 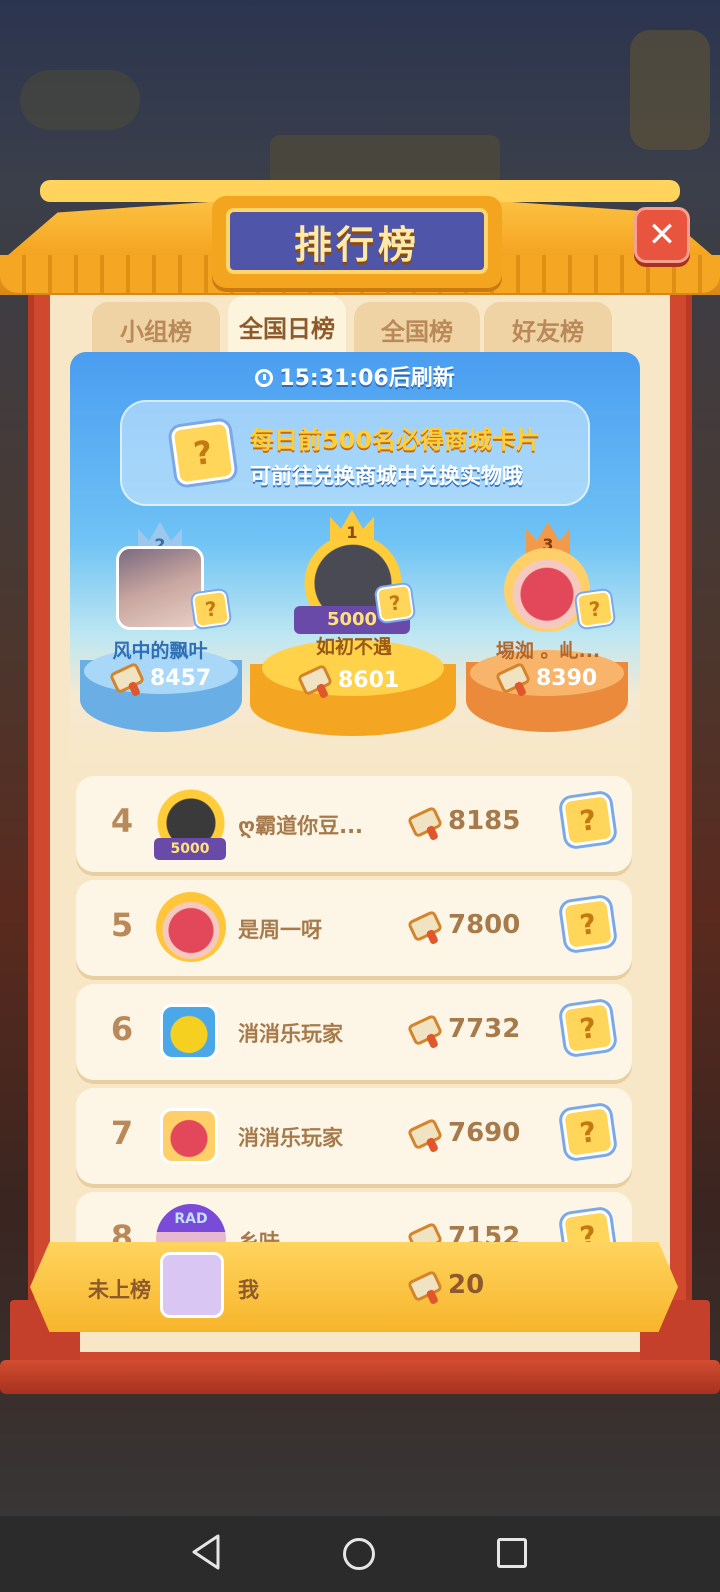 What do you see at coordinates (354, 928) in the screenshot?
I see `rank-row: 5 是周一呀 7800 ?` at bounding box center [354, 928].